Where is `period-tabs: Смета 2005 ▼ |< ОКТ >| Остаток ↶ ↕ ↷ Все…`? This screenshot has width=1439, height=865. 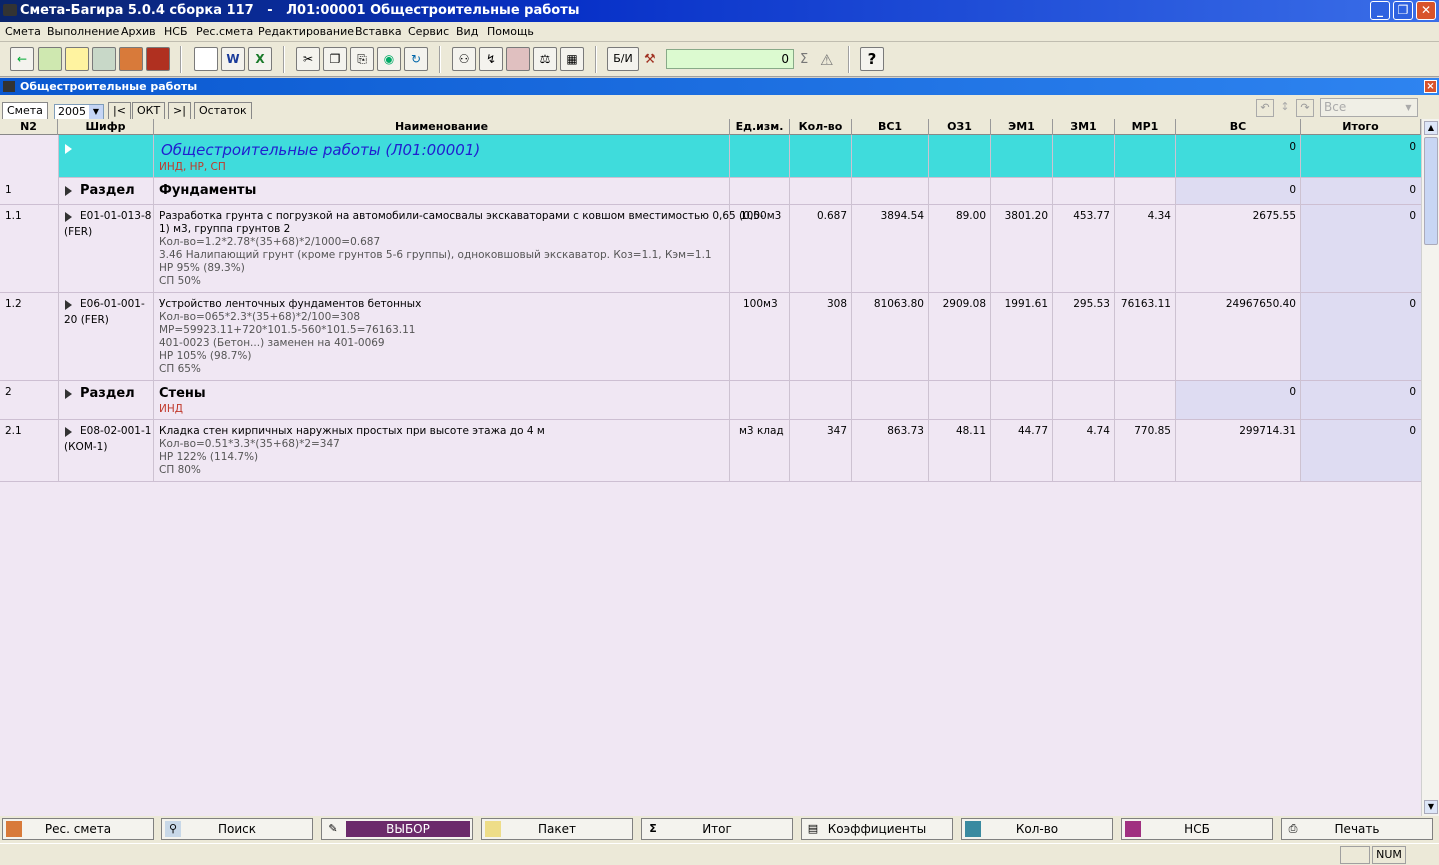
period-tabs: Смета 2005 ▼ |< ОКТ >| Остаток ↶ ↕ ↷ Все… is located at coordinates (719, 107).